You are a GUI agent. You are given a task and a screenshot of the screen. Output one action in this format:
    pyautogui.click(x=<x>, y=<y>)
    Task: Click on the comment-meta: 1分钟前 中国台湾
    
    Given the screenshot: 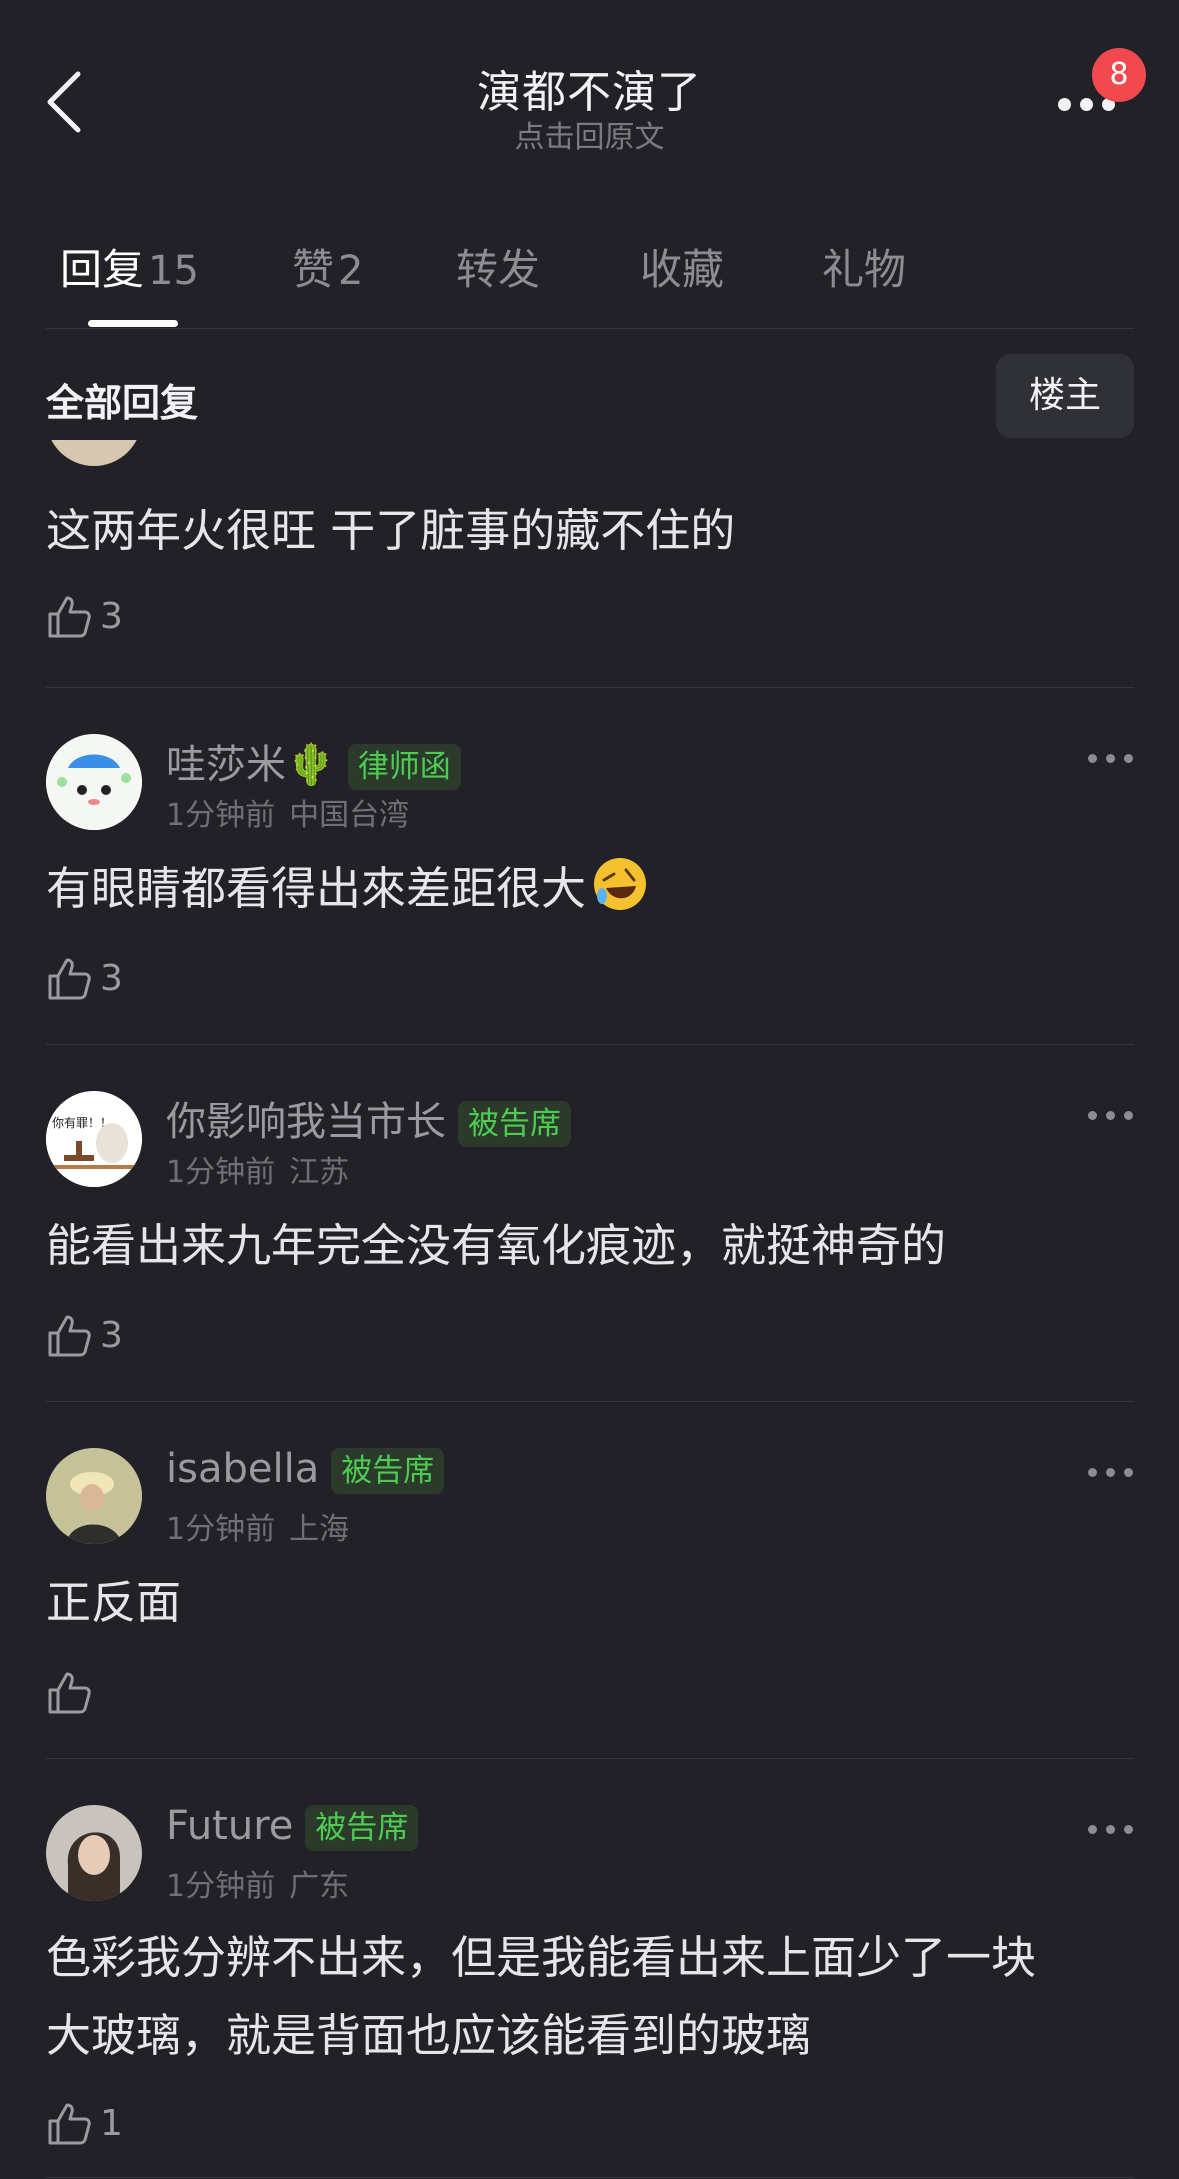 What is the action you would take?
    pyautogui.click(x=287, y=812)
    